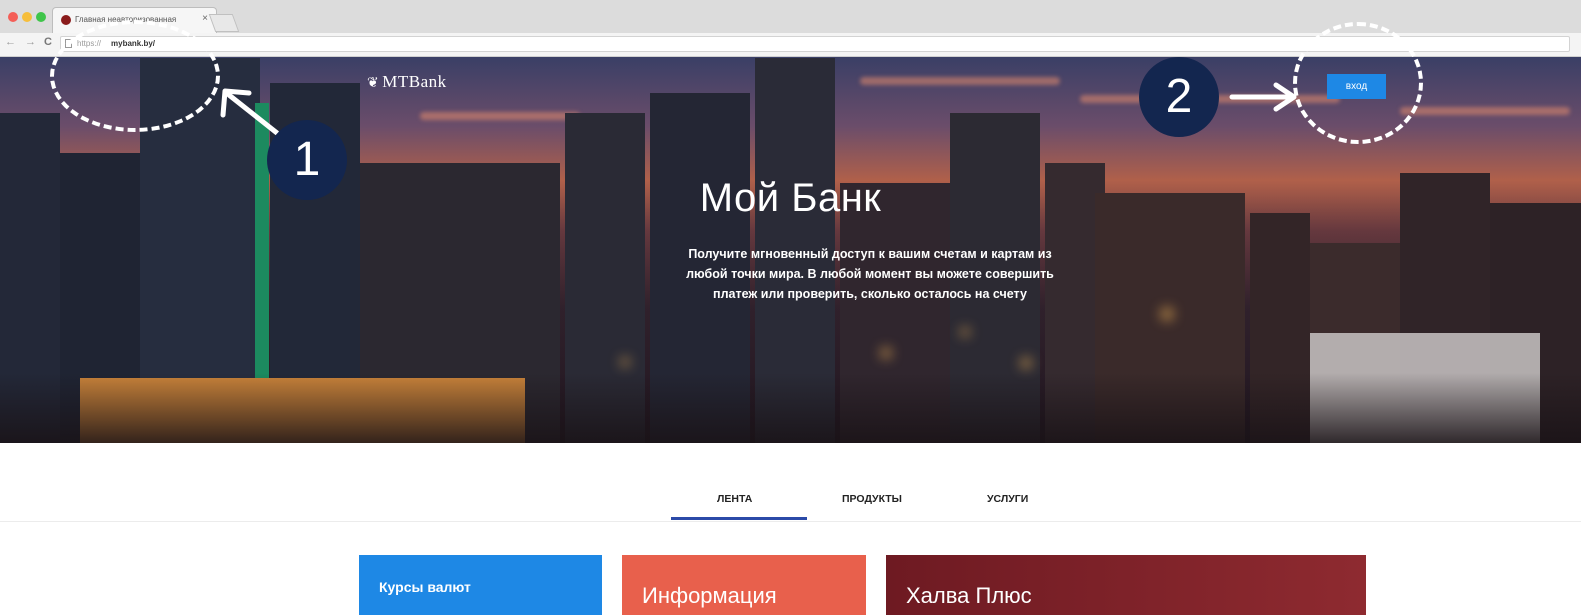 Image resolution: width=1581 pixels, height=615 pixels. I want to click on annotation-badge-2: 2, so click(1179, 97).